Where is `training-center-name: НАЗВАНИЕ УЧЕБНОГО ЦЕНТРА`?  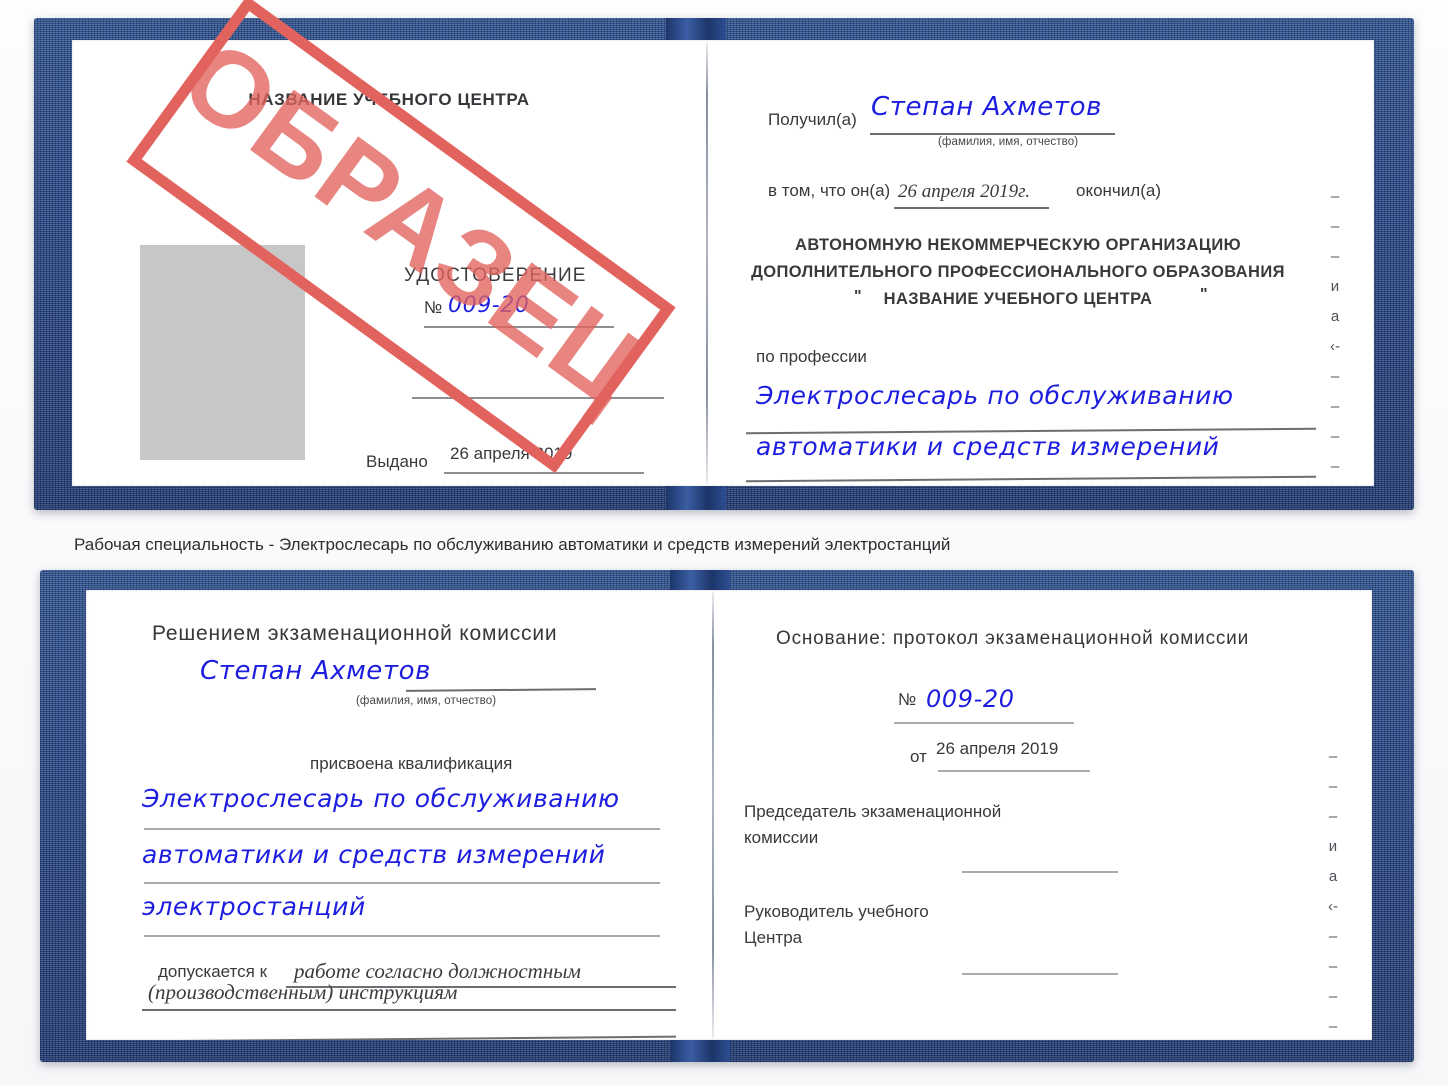 training-center-name: НАЗВАНИЕ УЧЕБНОГО ЦЕНТРА is located at coordinates (389, 99).